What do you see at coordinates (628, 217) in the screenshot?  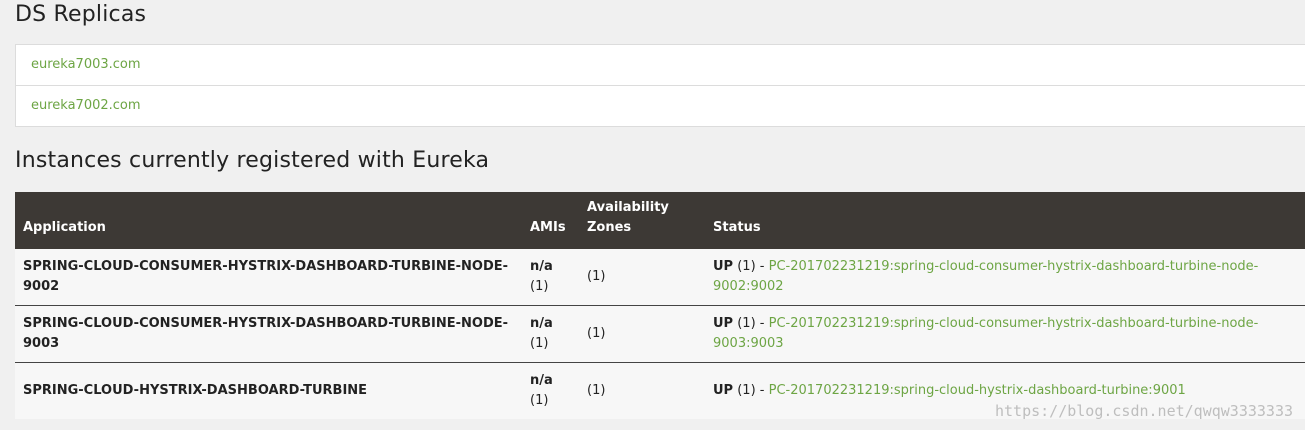 I see `column-header-zones: Availability Zones` at bounding box center [628, 217].